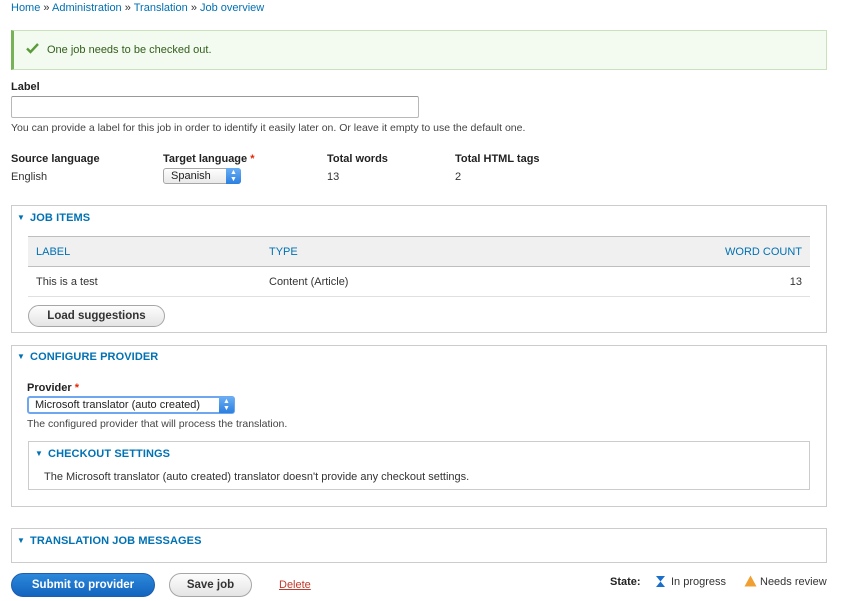 This screenshot has width=841, height=601. I want to click on breadcrumb-job-overview-link: Job overview, so click(232, 8).